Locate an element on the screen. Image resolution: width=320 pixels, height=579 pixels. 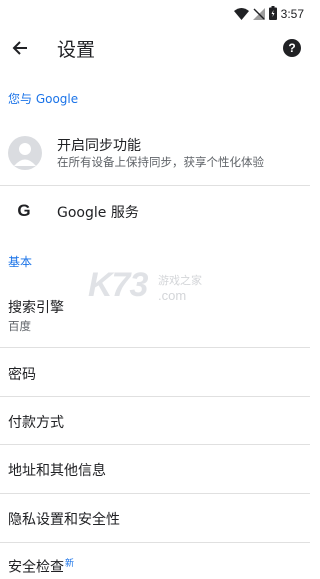
payment-methods-title: 付款方式 is located at coordinates (36, 423).